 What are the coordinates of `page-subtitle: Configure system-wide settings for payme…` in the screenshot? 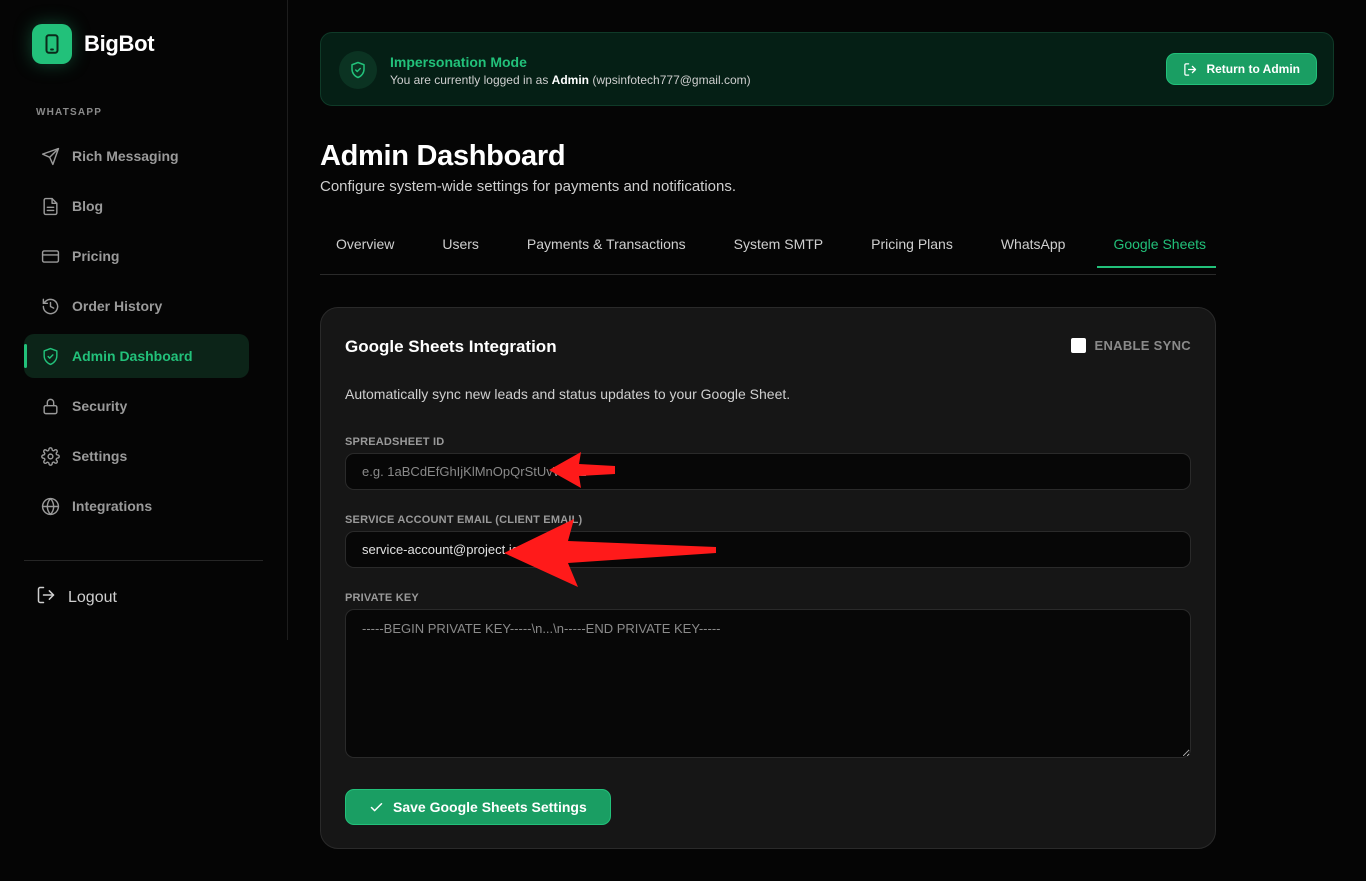 It's located at (528, 186).